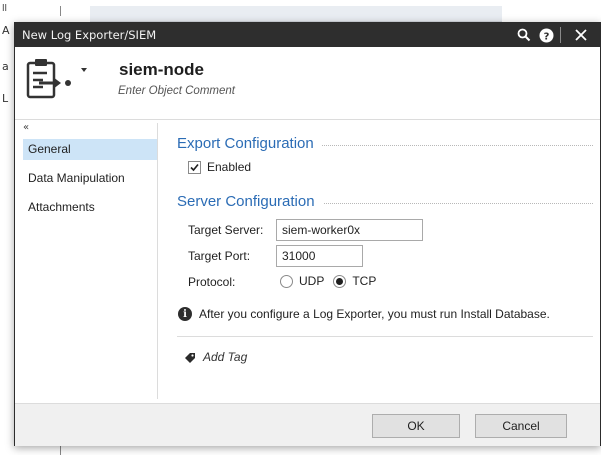 The height and width of the screenshot is (455, 601). What do you see at coordinates (250, 201) in the screenshot?
I see `section-title: Server Configuration` at bounding box center [250, 201].